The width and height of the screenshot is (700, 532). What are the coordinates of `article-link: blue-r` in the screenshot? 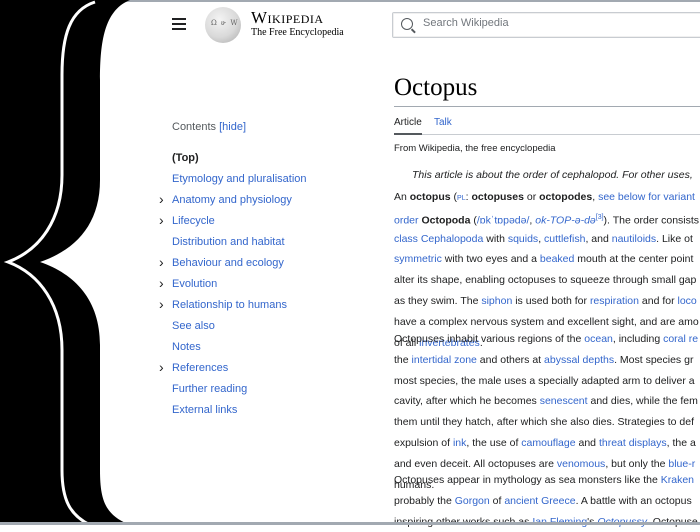 It's located at (681, 464).